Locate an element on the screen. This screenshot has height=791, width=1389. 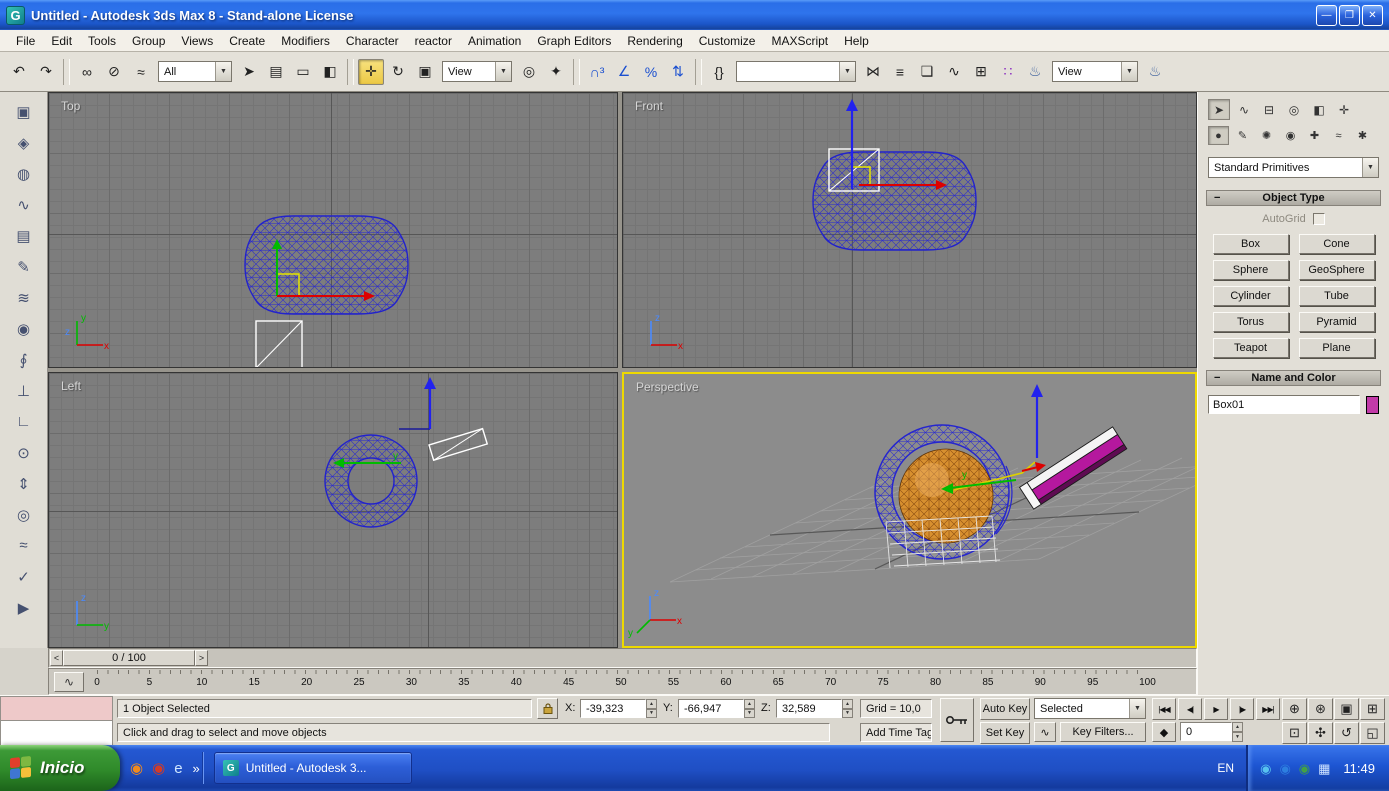
rigid-body-collection-icon: ▣ is located at coordinates (24, 111).